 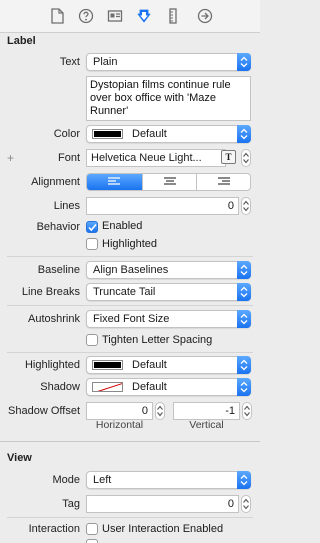 I want to click on font-picker-button: T, so click(x=228, y=157).